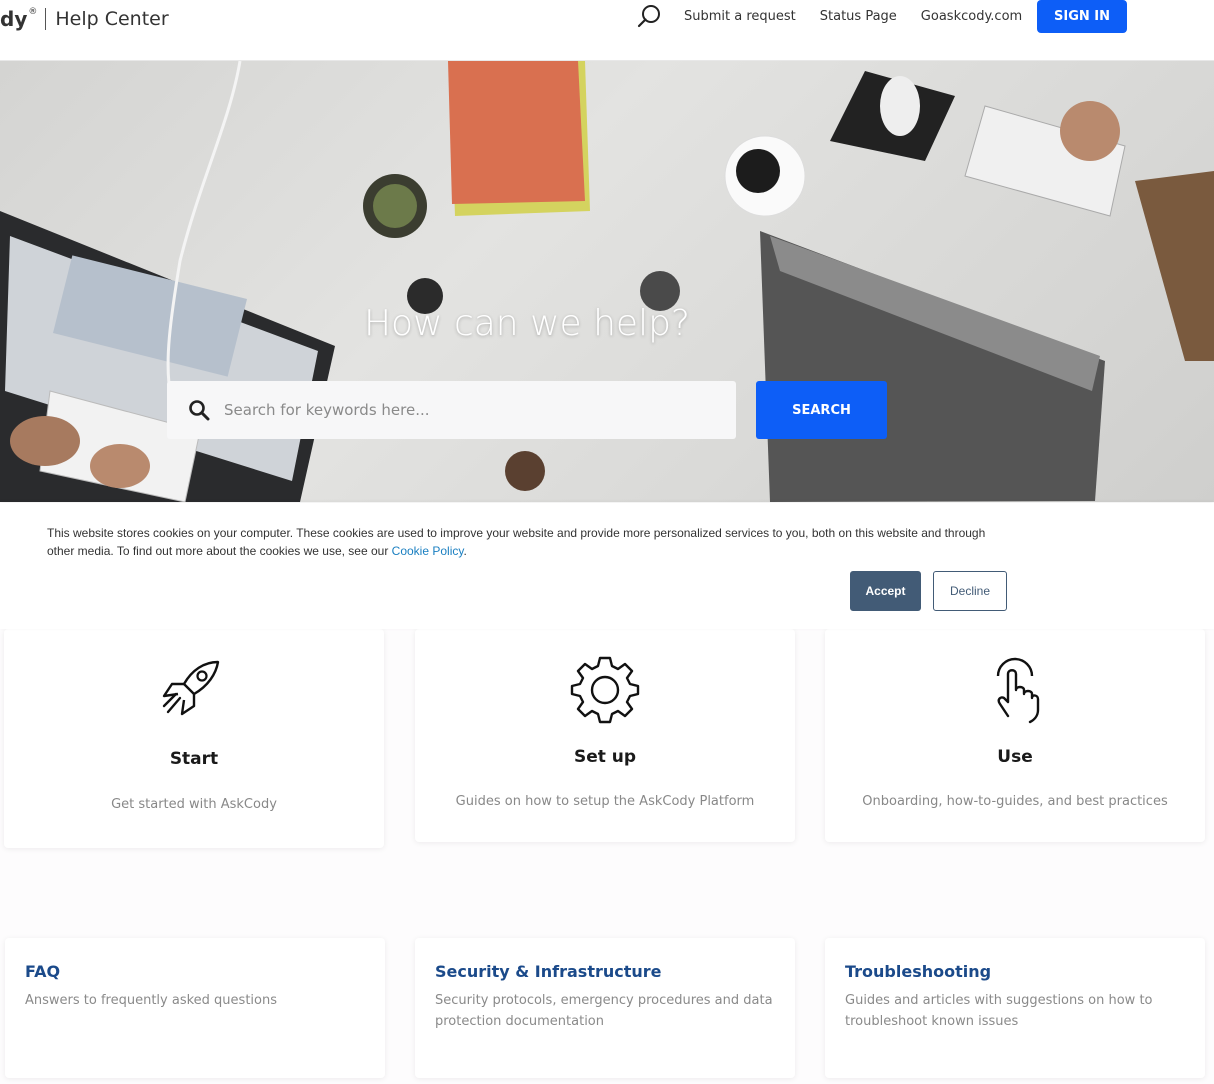 The height and width of the screenshot is (1084, 1214). What do you see at coordinates (191, 688) in the screenshot?
I see `rocket-icon` at bounding box center [191, 688].